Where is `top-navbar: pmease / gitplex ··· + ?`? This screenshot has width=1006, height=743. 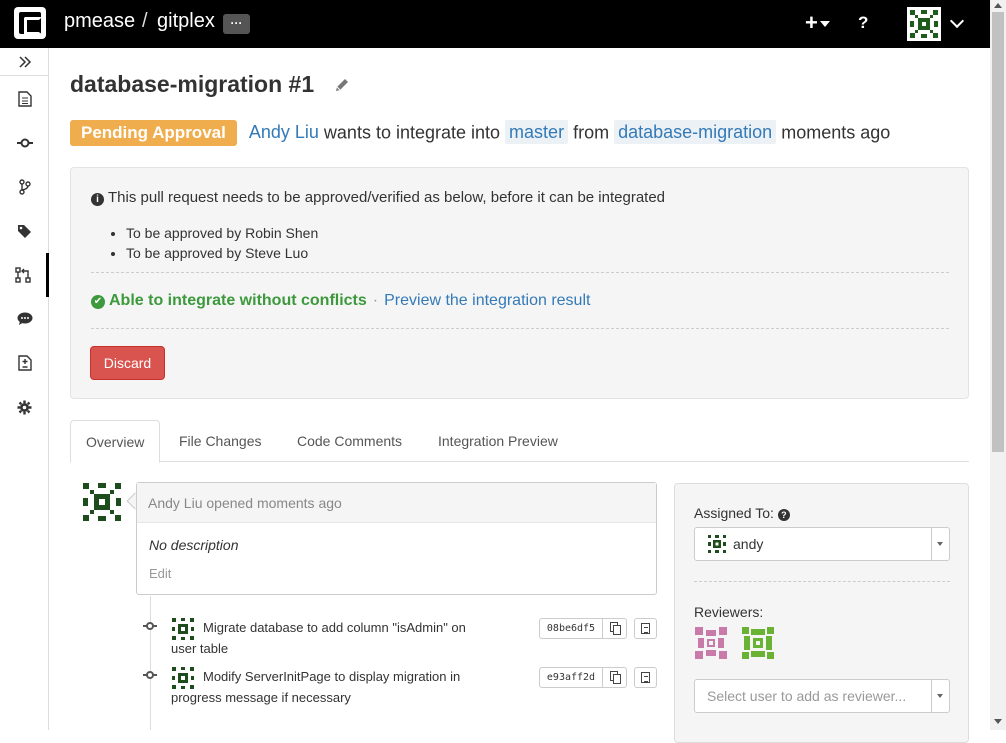
top-navbar: pmease / gitplex ··· + ? is located at coordinates (495, 24).